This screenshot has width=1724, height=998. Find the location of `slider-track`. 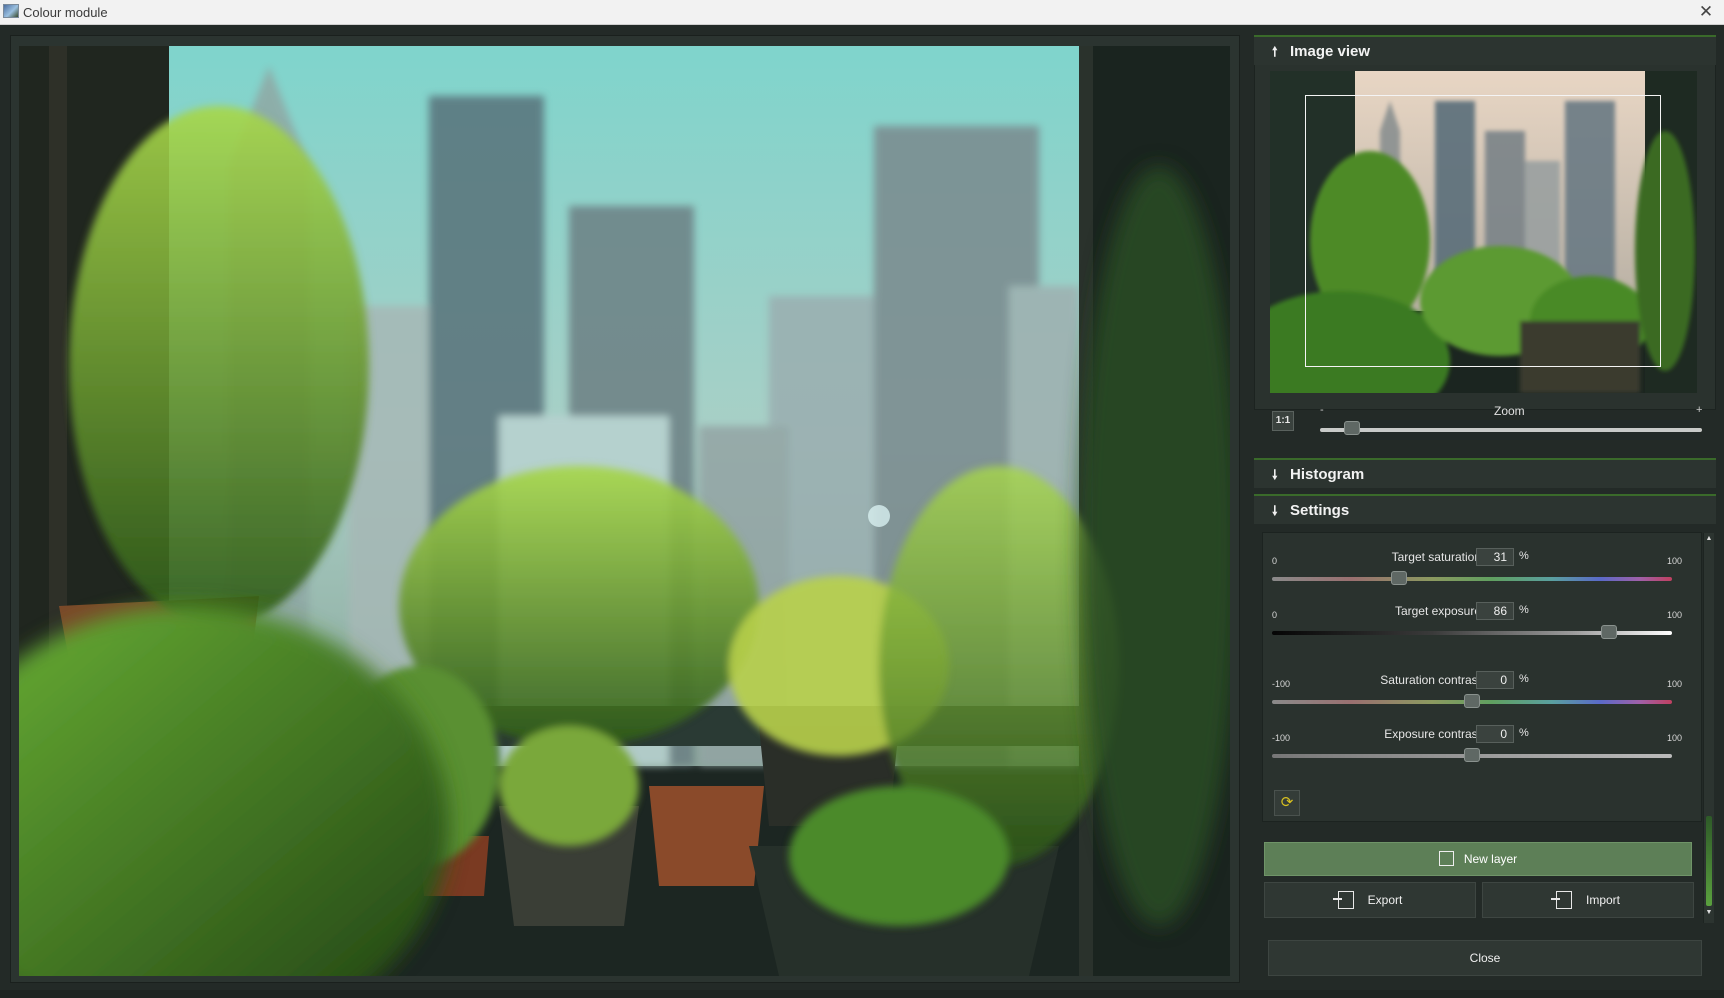

slider-track is located at coordinates (1472, 579).